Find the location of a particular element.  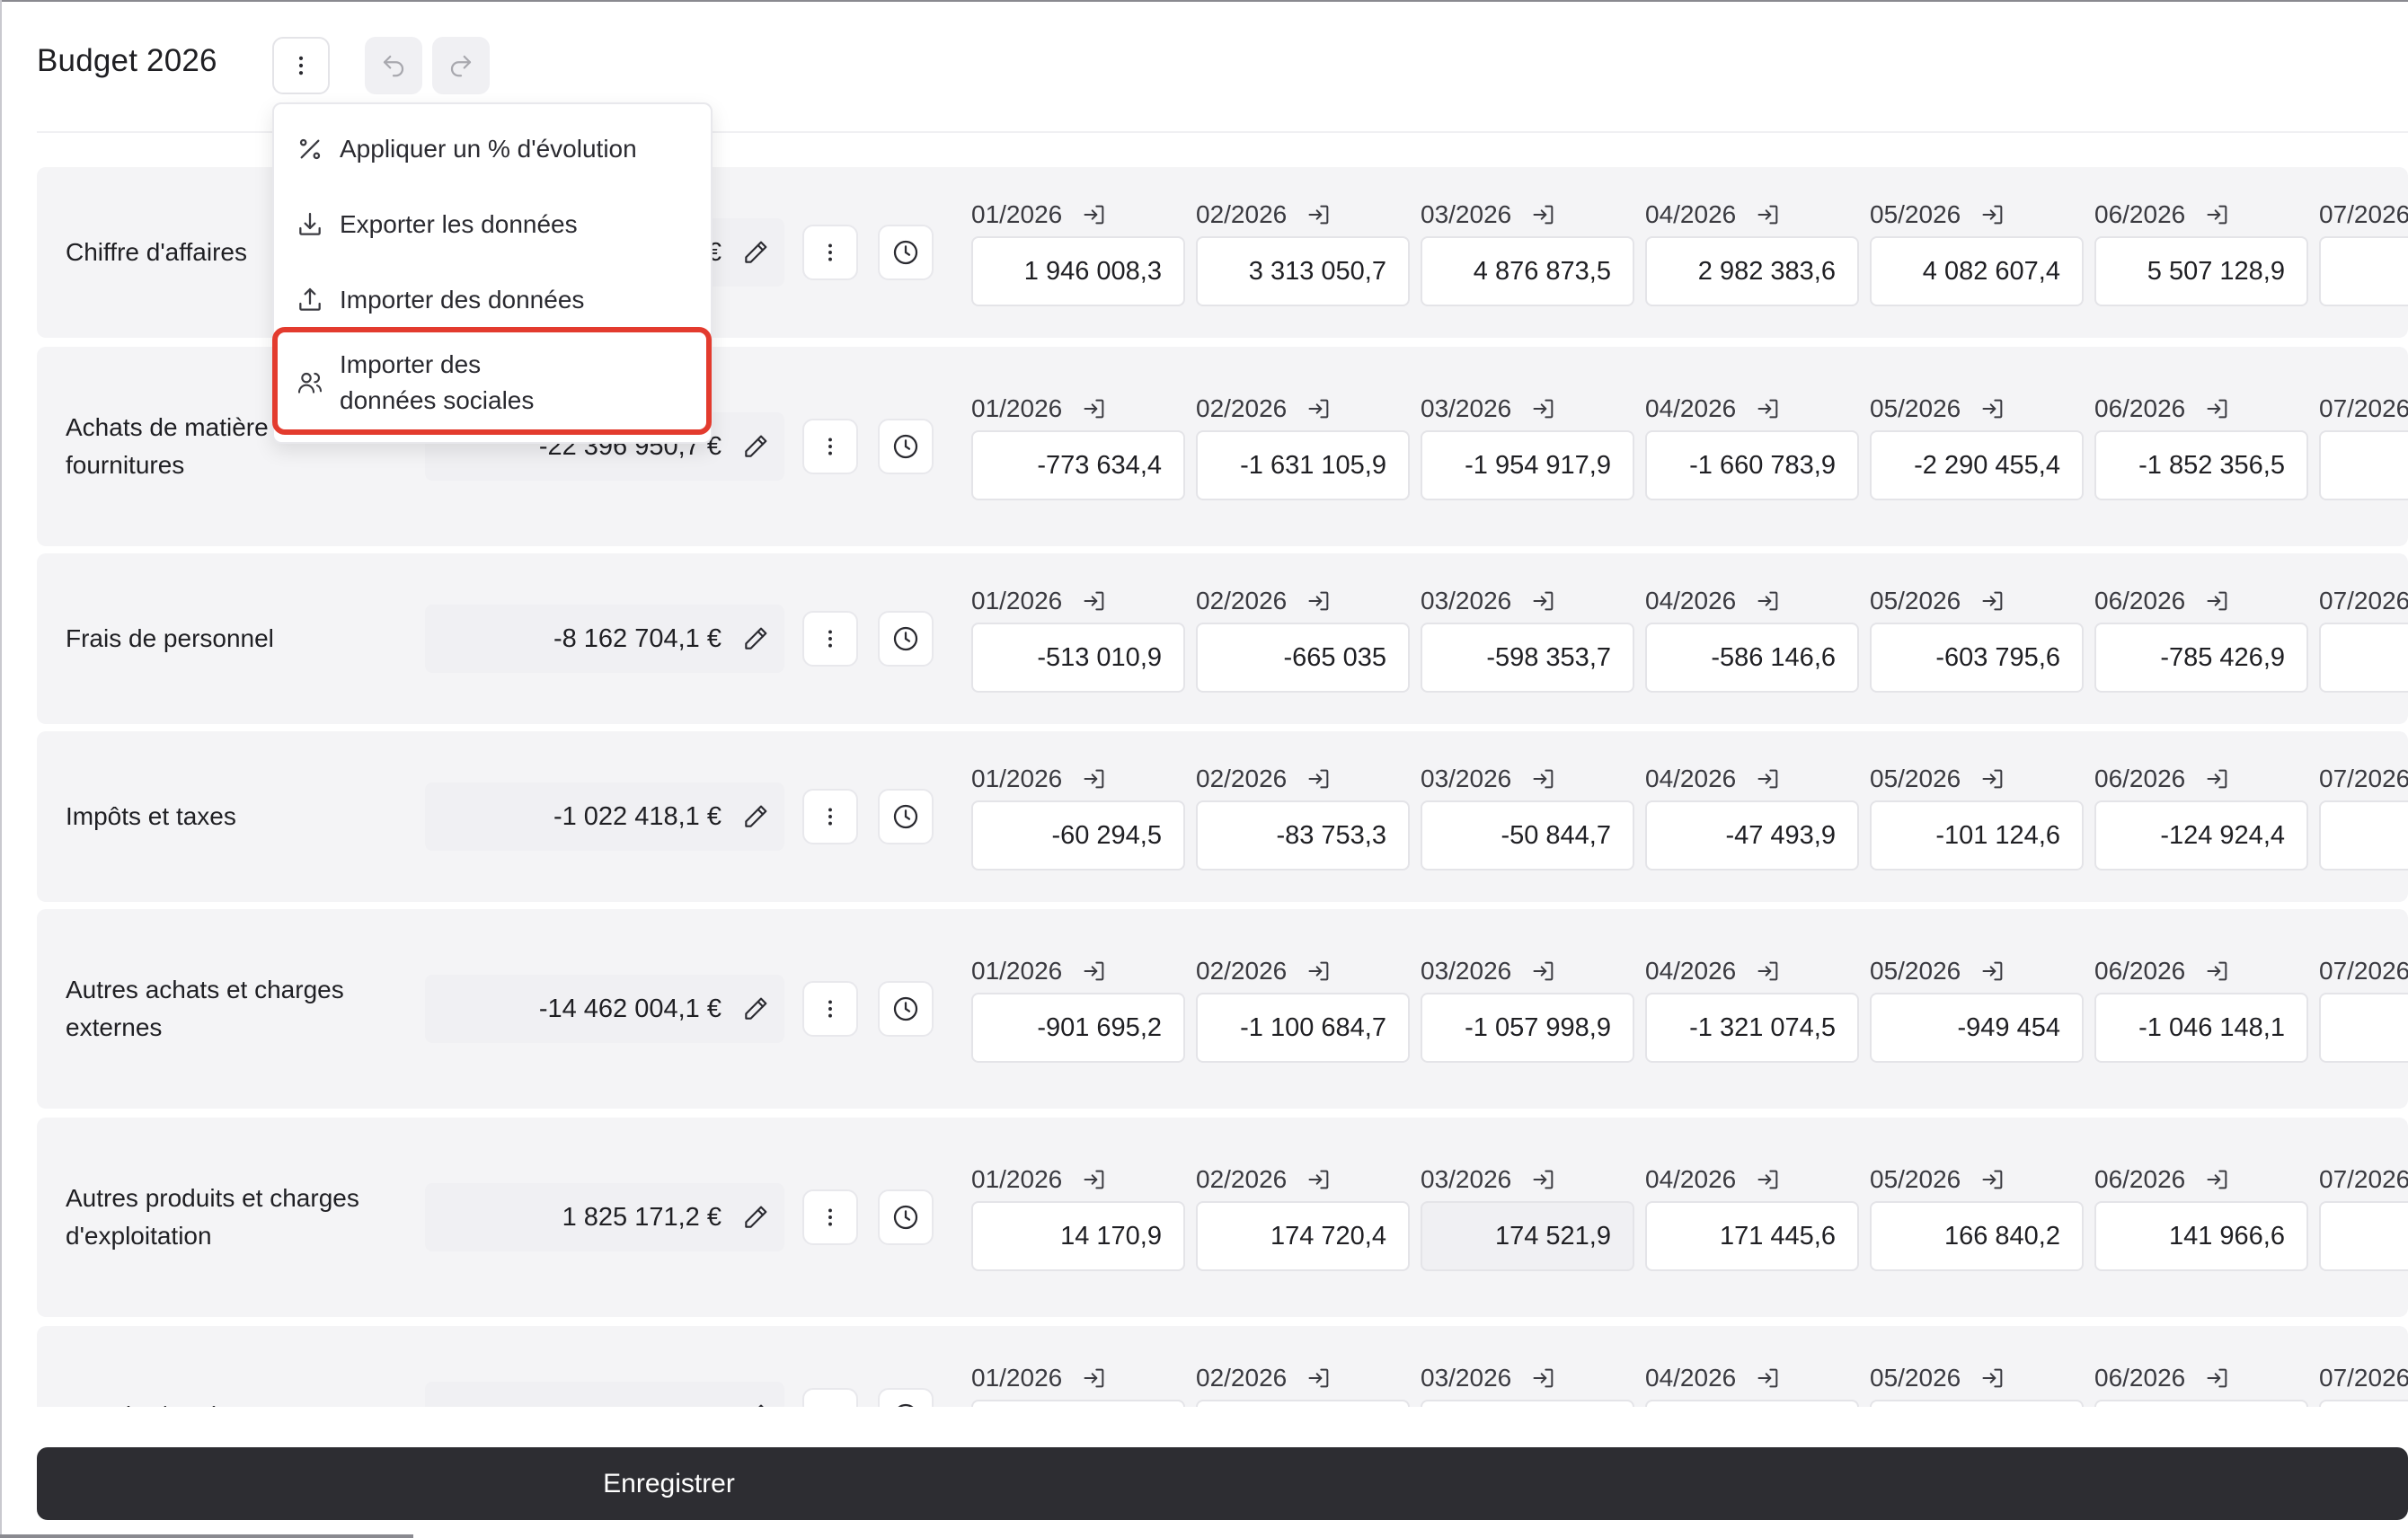

month-value-input: -901 695,2 is located at coordinates (1078, 1028).